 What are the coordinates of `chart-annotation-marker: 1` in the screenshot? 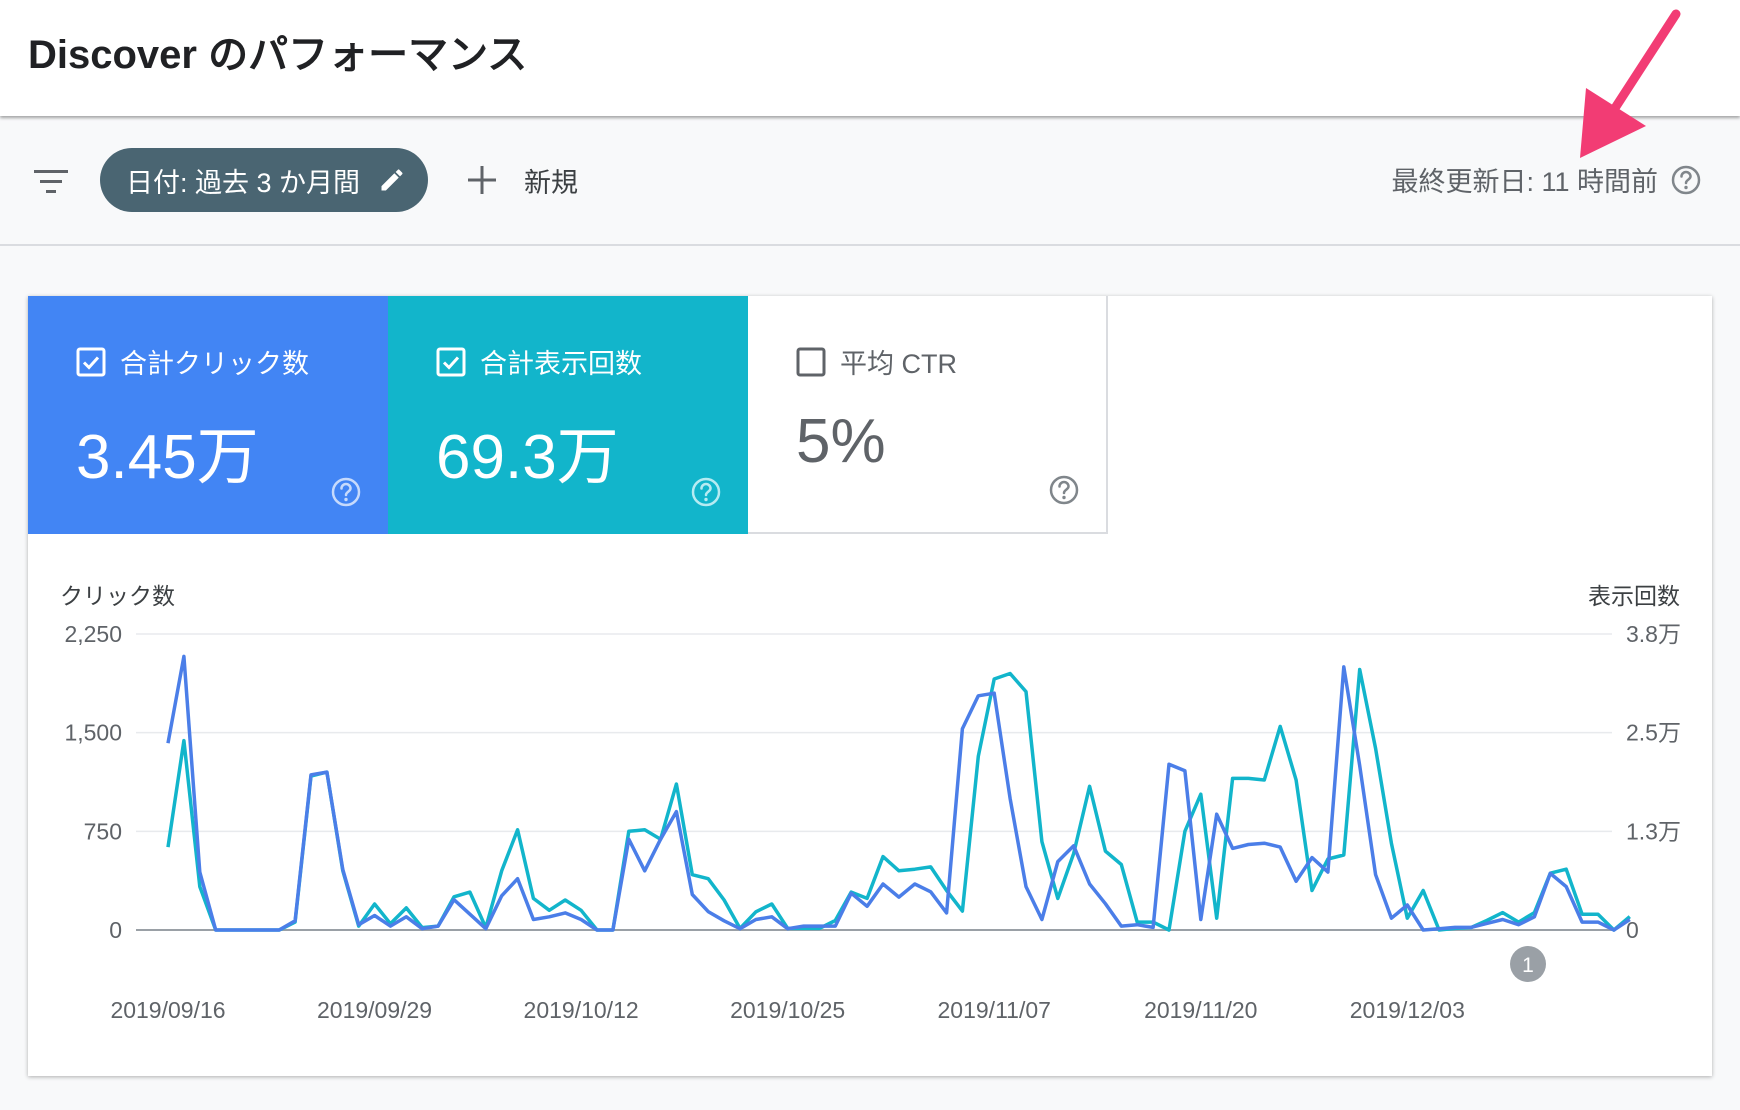 It's located at (1528, 964).